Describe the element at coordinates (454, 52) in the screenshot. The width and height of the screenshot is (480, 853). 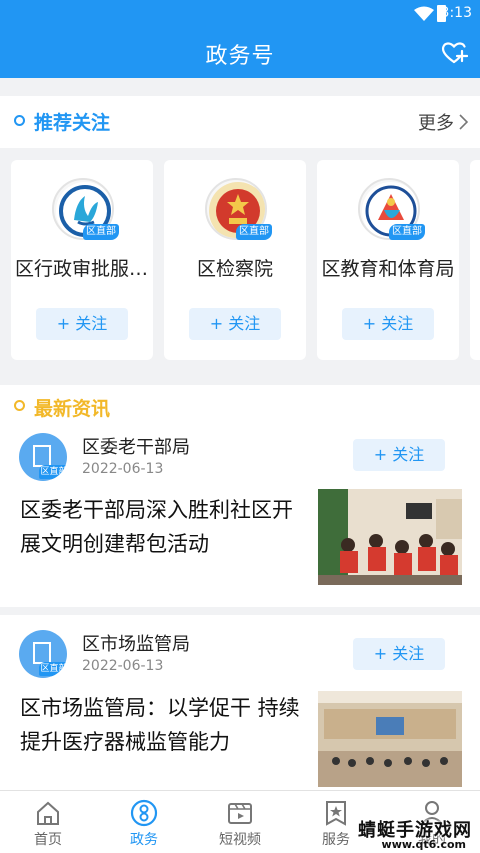
I see `heart-add-icon` at that location.